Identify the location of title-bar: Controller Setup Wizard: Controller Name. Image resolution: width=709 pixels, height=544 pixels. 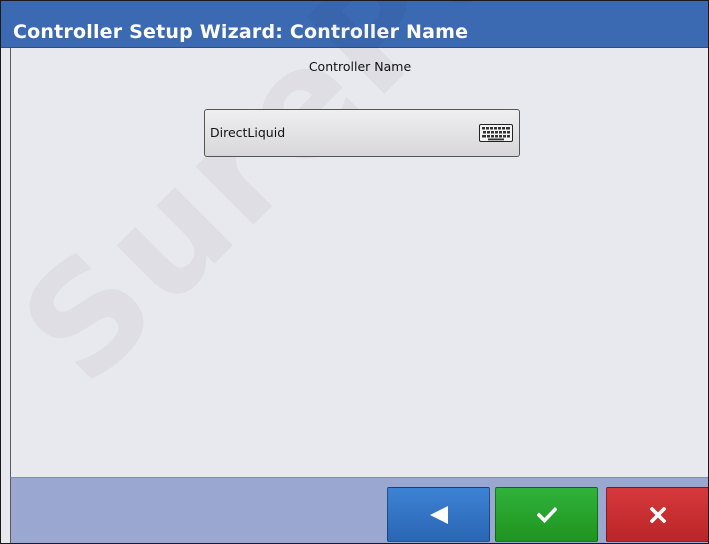
(354, 24).